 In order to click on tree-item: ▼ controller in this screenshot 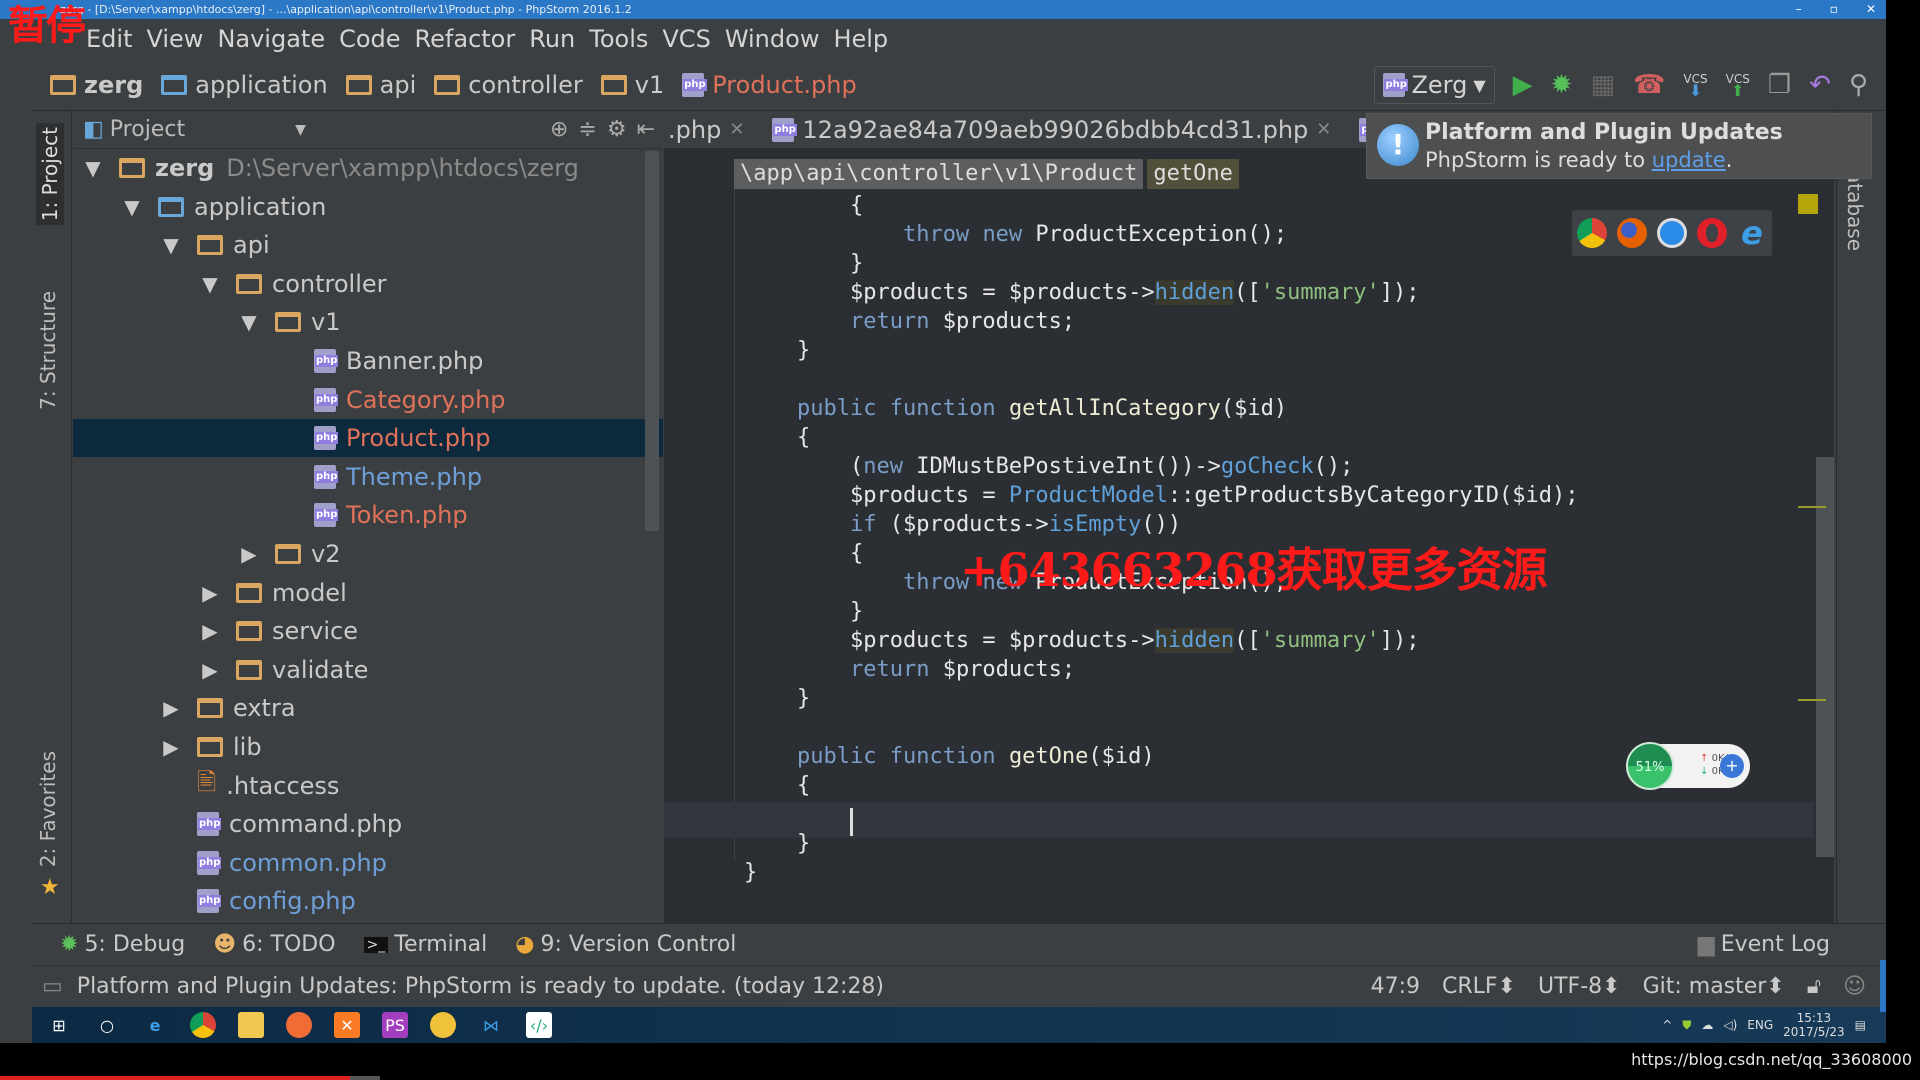, I will do `click(368, 284)`.